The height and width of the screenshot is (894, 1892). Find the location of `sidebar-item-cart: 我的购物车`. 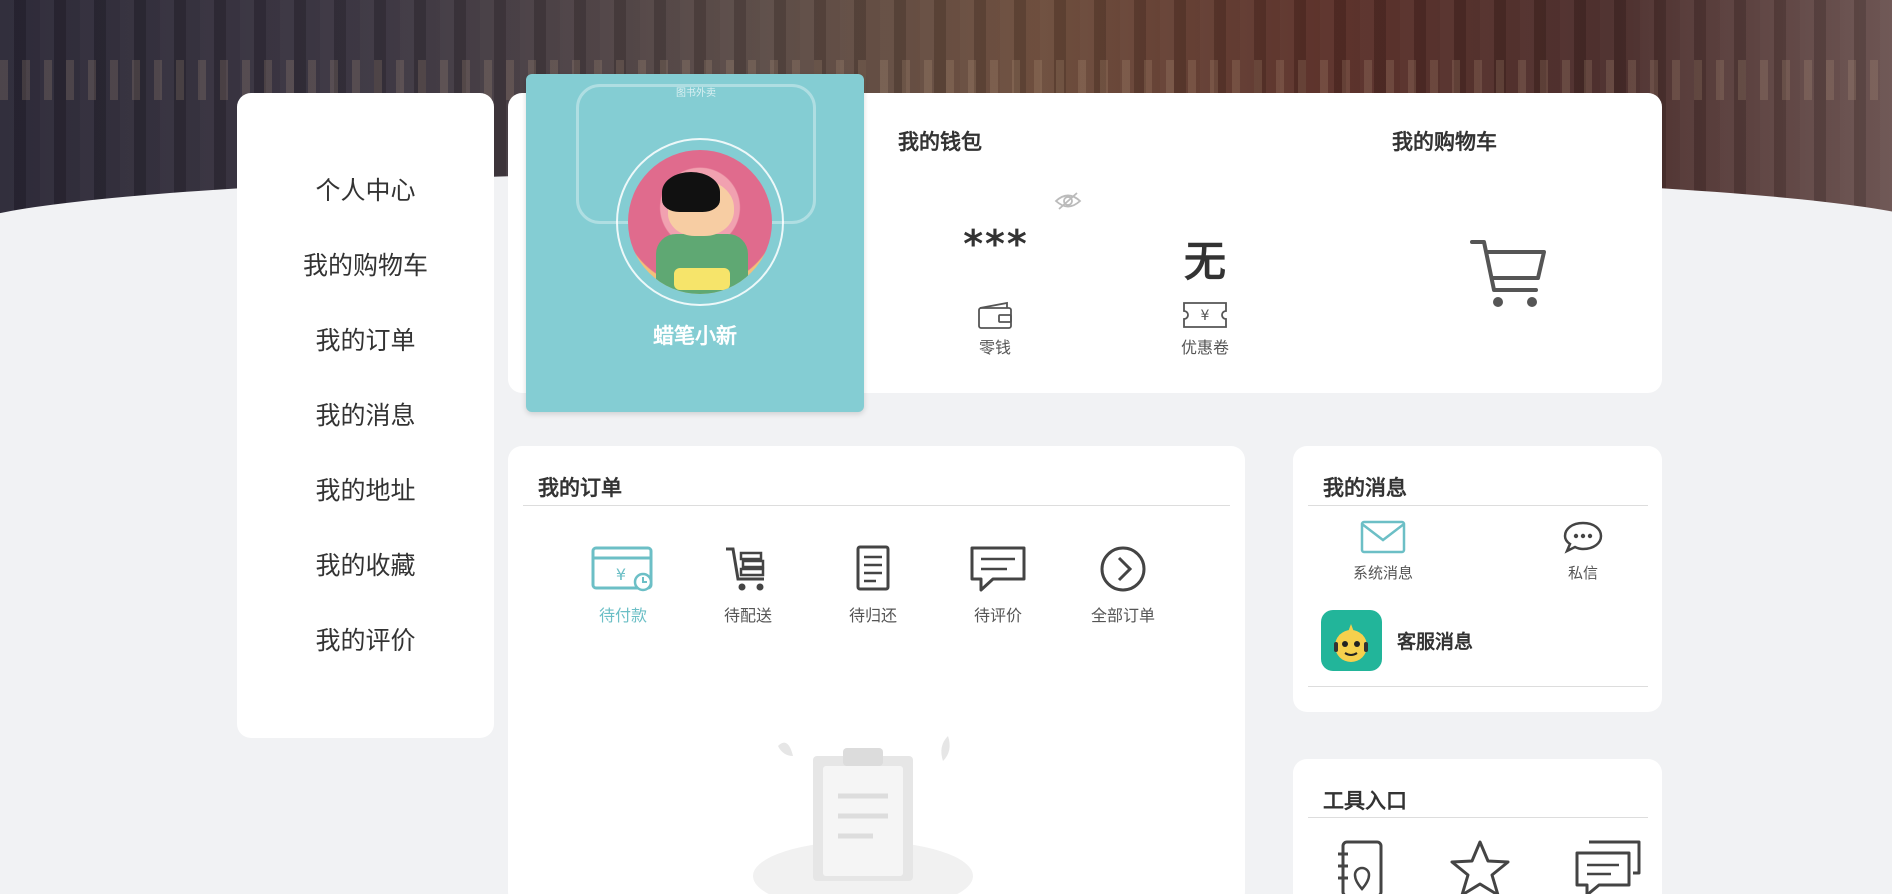

sidebar-item-cart: 我的购物车 is located at coordinates (365, 265).